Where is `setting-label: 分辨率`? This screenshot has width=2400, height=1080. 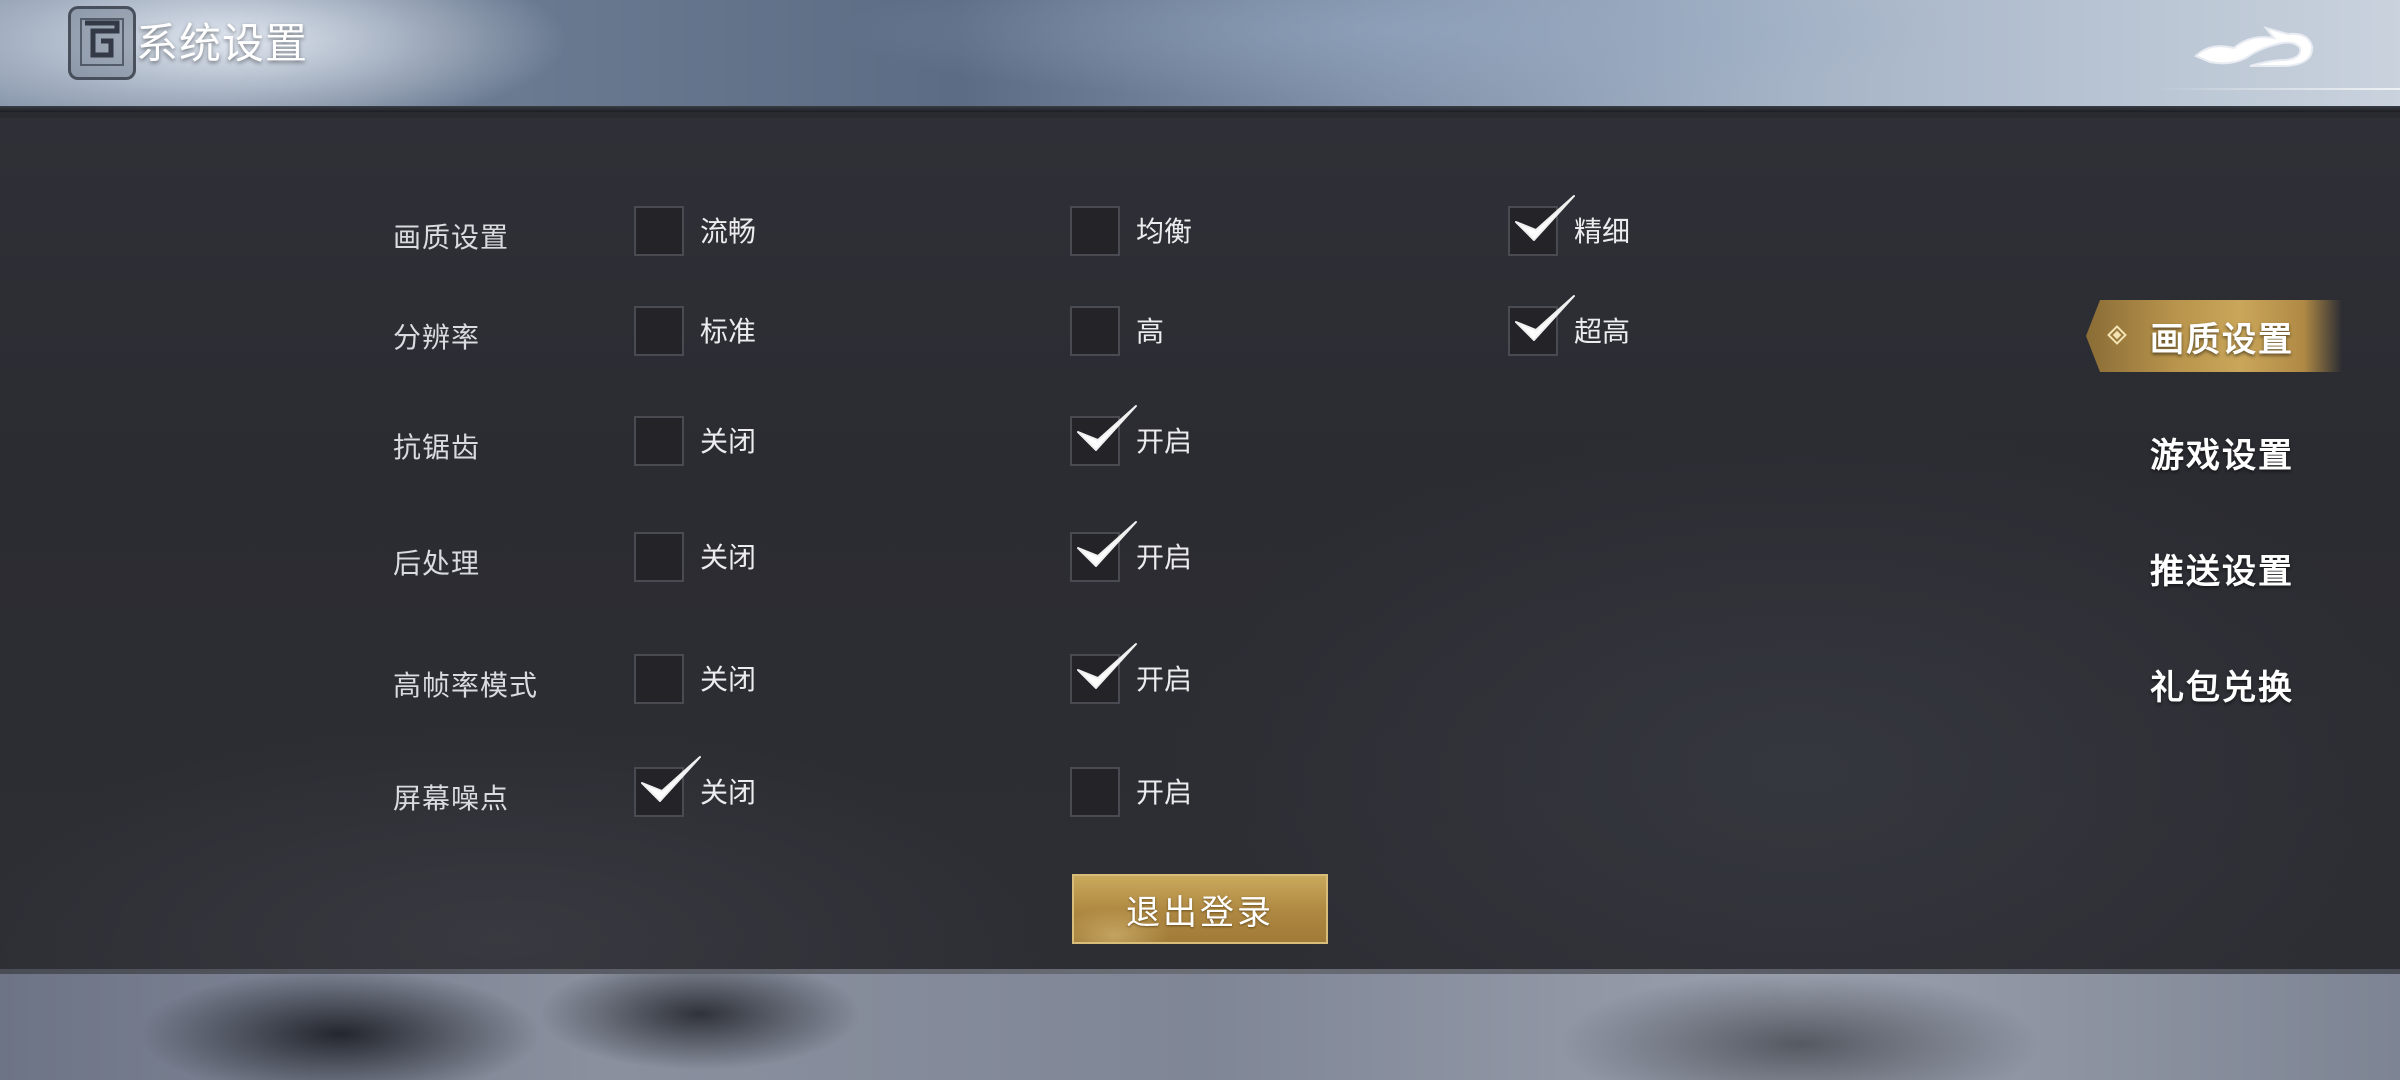 setting-label: 分辨率 is located at coordinates (437, 337).